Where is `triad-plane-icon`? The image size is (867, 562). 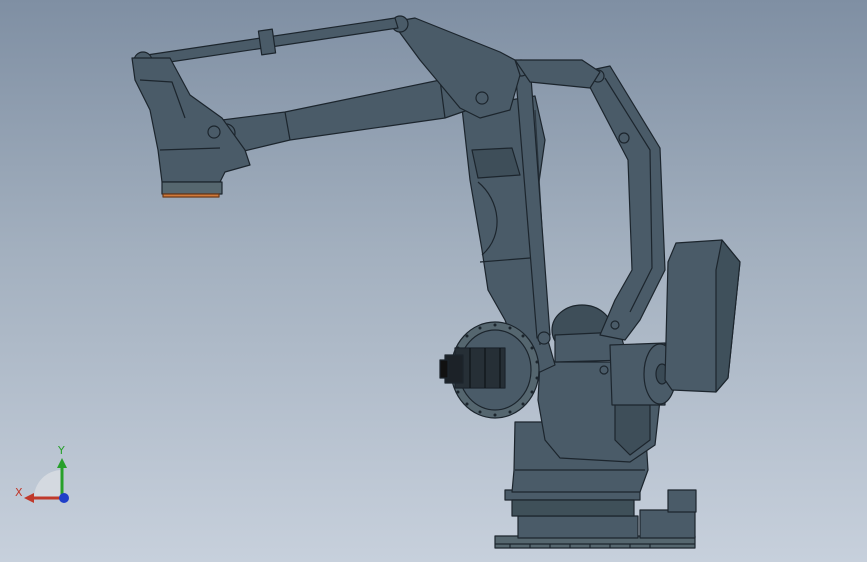 triad-plane-icon is located at coordinates (48, 484).